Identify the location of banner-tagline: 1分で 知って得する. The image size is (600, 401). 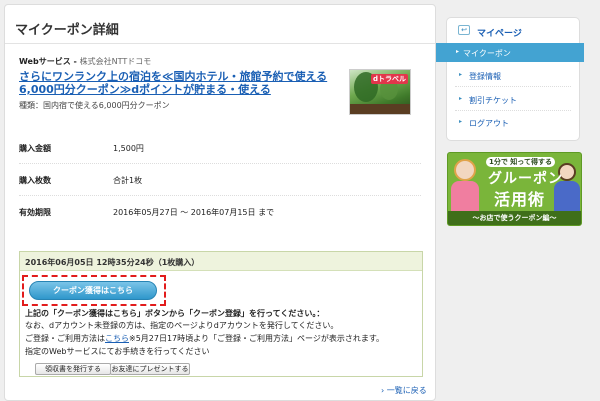
(520, 162).